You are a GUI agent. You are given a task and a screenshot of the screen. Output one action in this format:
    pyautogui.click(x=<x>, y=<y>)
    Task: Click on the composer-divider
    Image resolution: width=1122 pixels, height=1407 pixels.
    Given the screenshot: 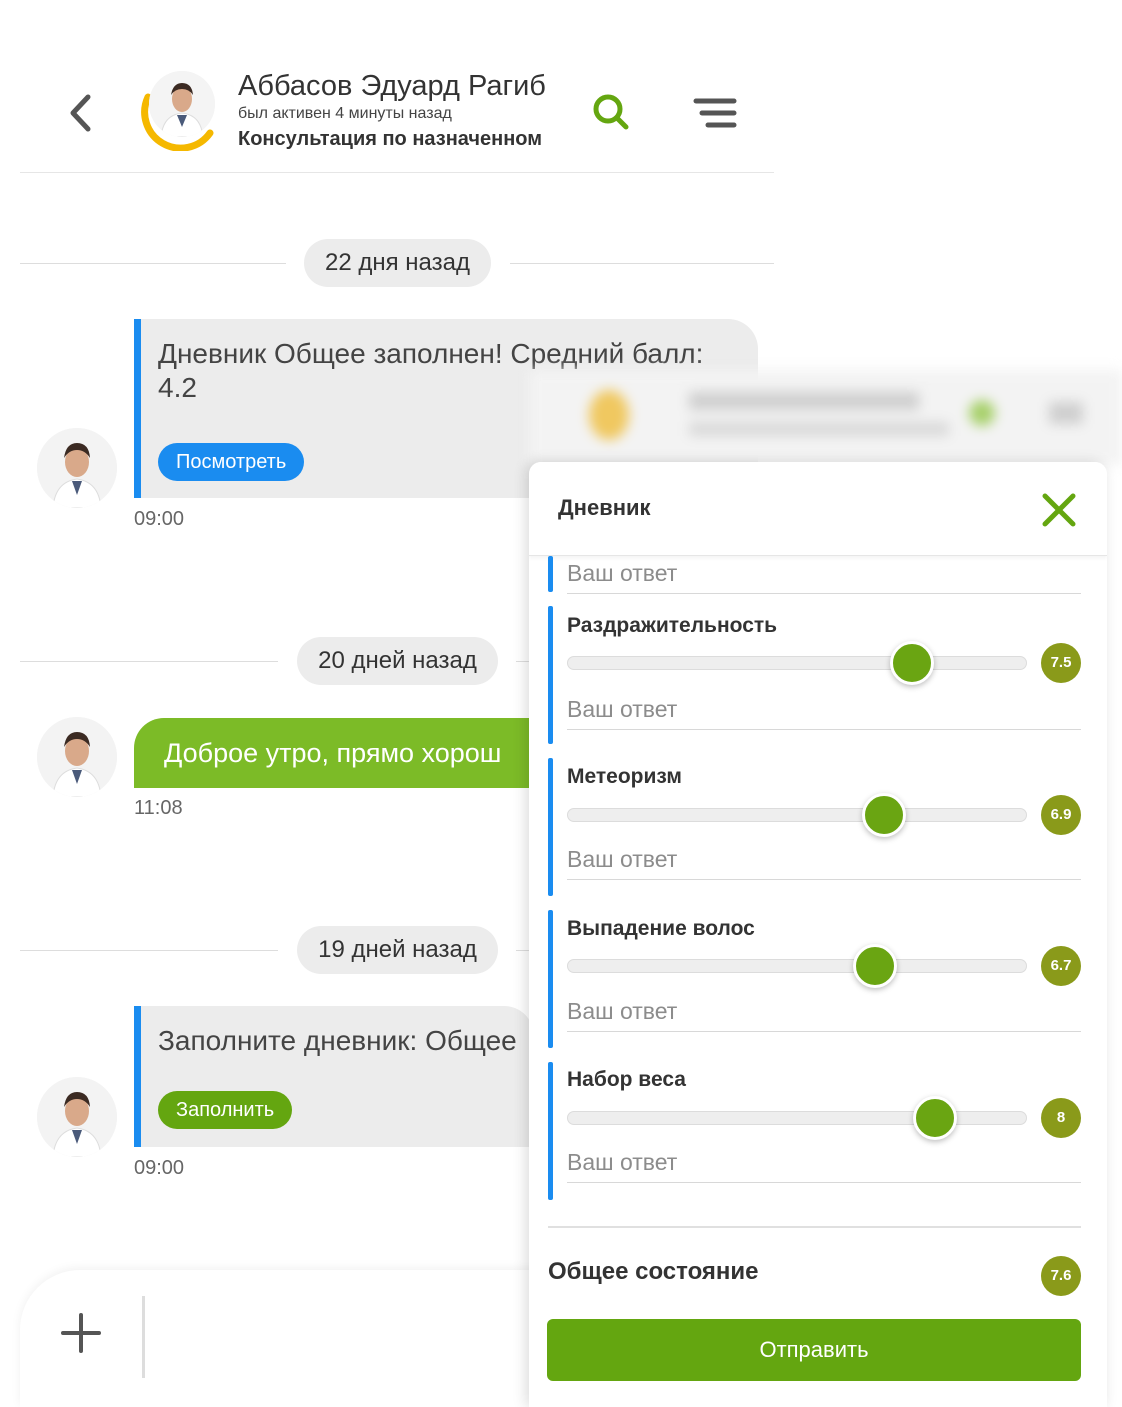 What is the action you would take?
    pyautogui.click(x=143, y=1337)
    